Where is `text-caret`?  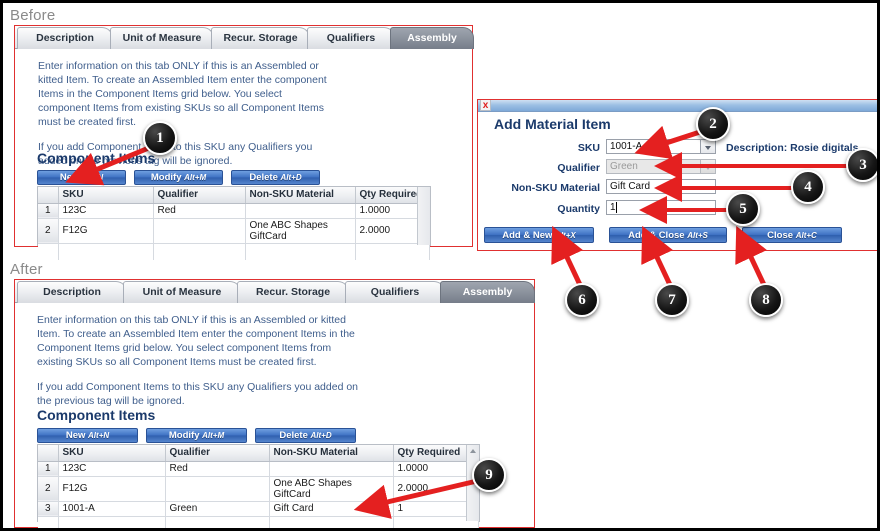 text-caret is located at coordinates (617, 207).